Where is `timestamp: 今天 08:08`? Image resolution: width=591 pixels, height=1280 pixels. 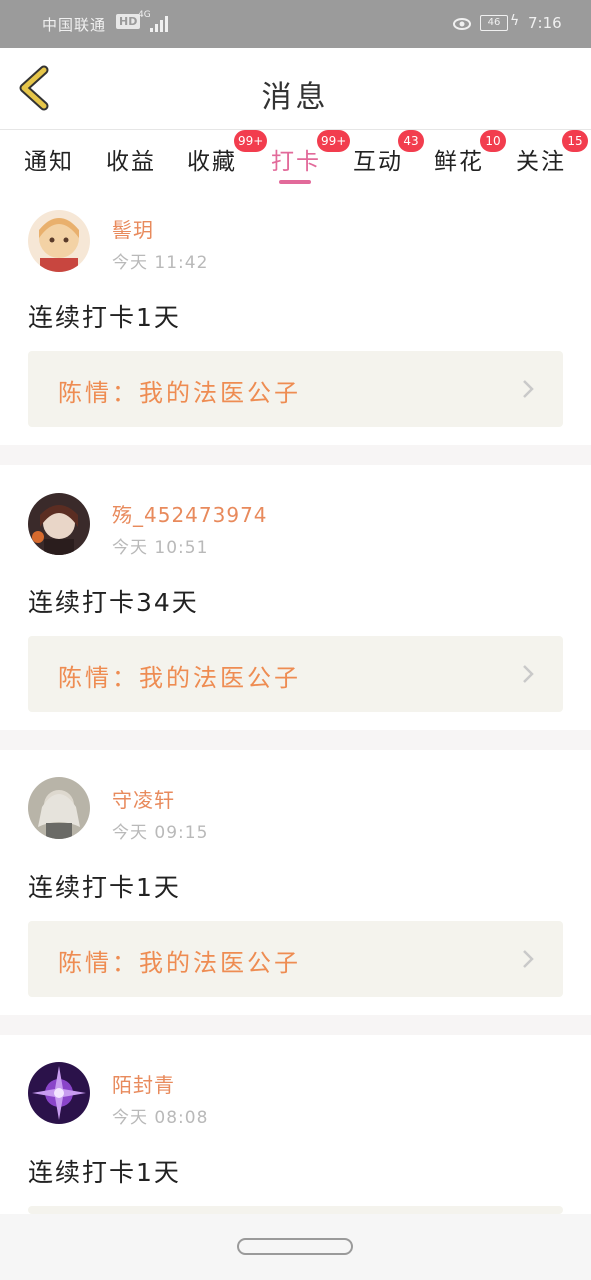
timestamp: 今天 08:08 is located at coordinates (160, 1118).